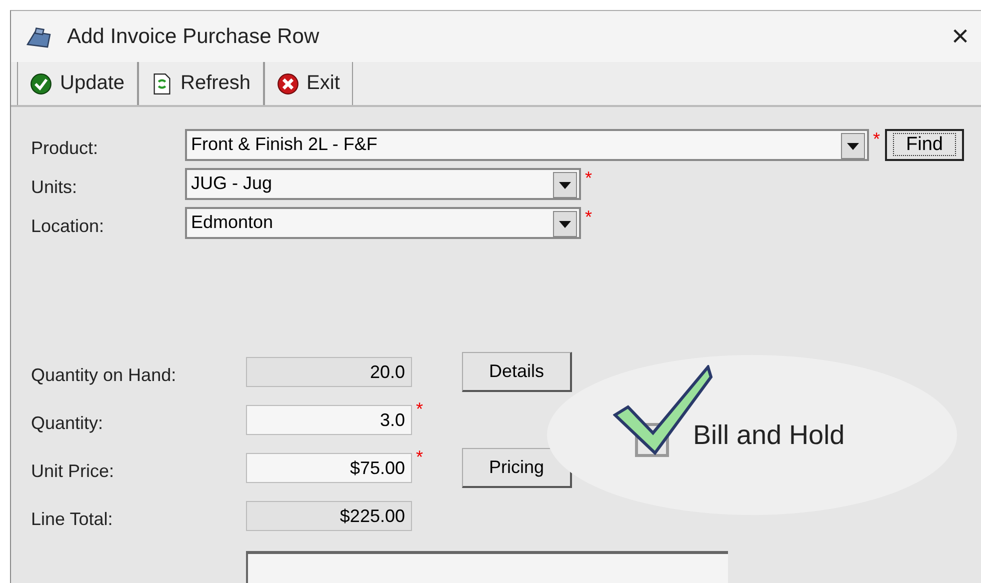 This screenshot has width=981, height=583. Describe the element at coordinates (487, 567) in the screenshot. I see `comments-field` at that location.